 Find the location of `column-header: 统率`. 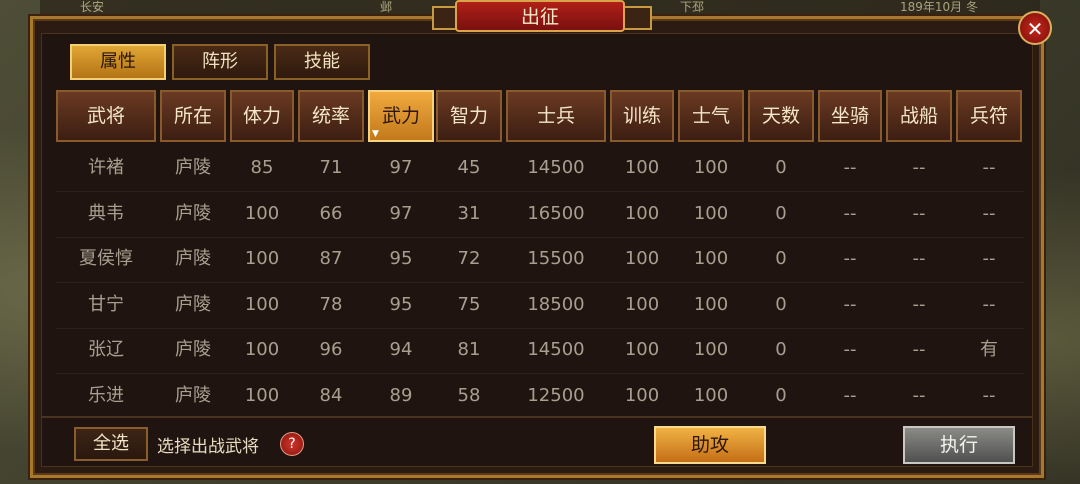

column-header: 统率 is located at coordinates (331, 116).